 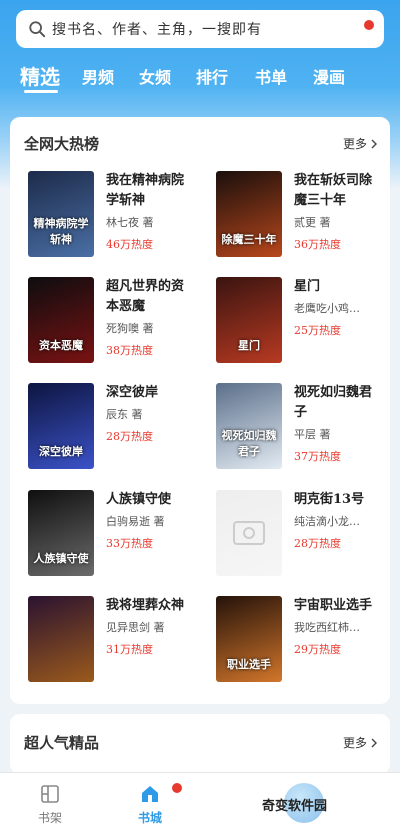 I want to click on book-item: 除魔三十年 我在斩妖司除魔三十年贰更 著 36万热度, so click(x=306, y=217).